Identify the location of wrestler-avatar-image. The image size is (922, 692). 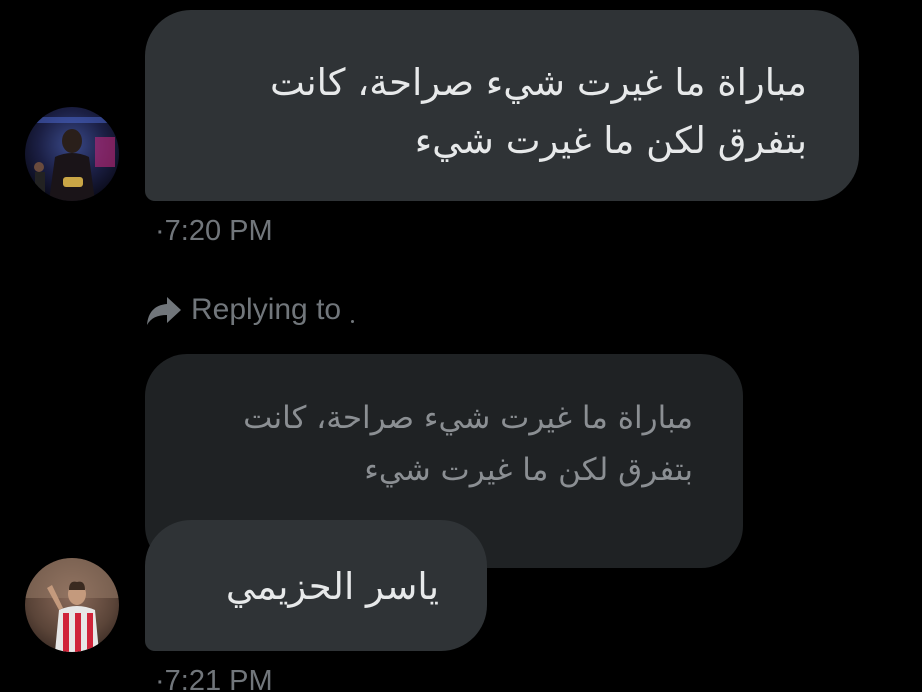
(72, 154).